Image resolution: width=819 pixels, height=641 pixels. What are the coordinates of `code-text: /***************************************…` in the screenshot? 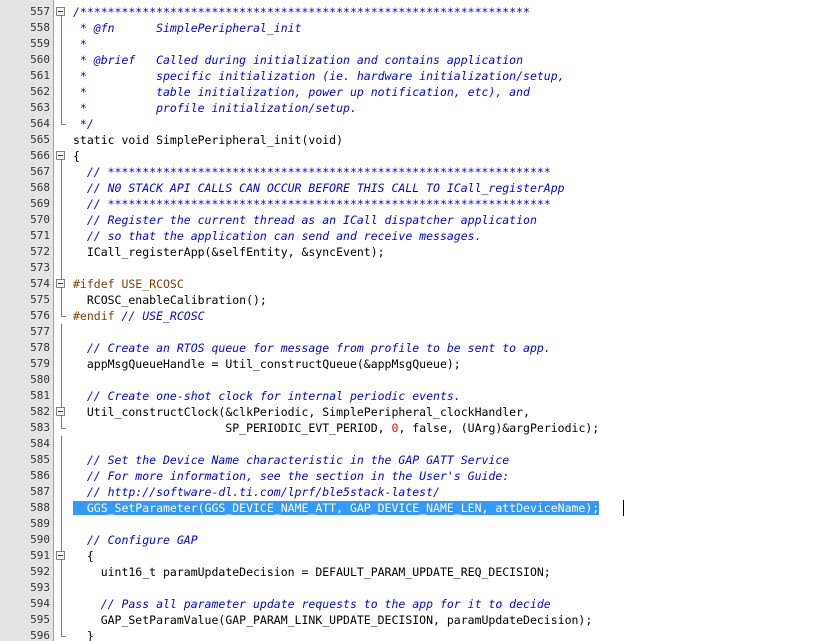 It's located at (301, 12).